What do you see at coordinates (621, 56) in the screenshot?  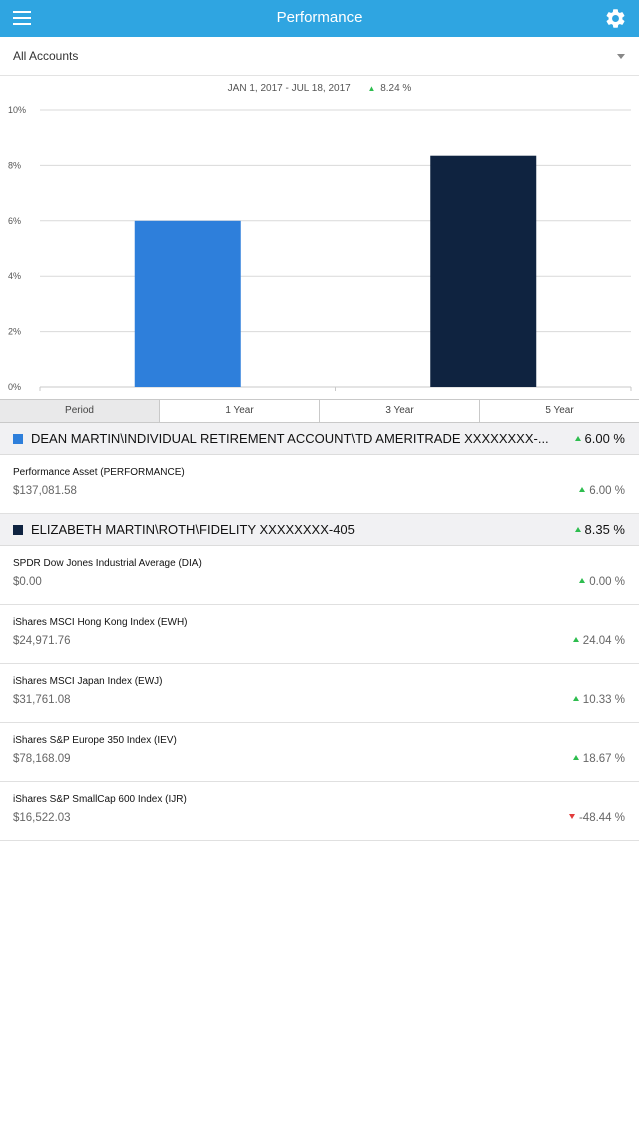 I see `chevron-down-icon` at bounding box center [621, 56].